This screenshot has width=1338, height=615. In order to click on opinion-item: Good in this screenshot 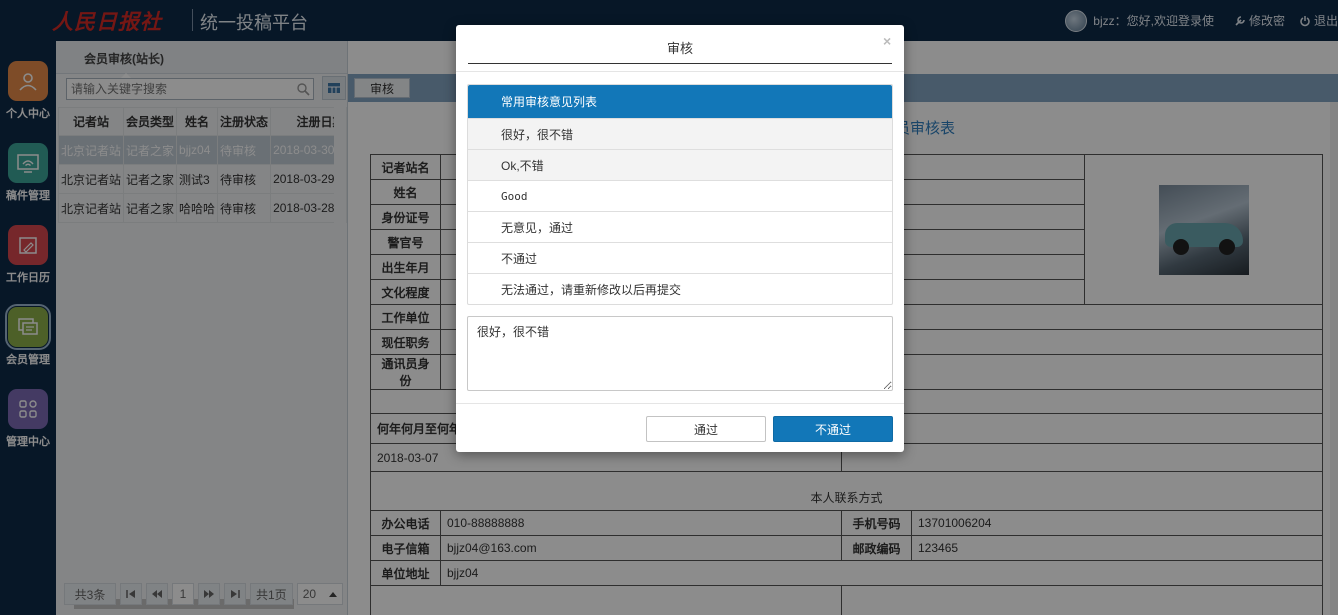, I will do `click(680, 195)`.